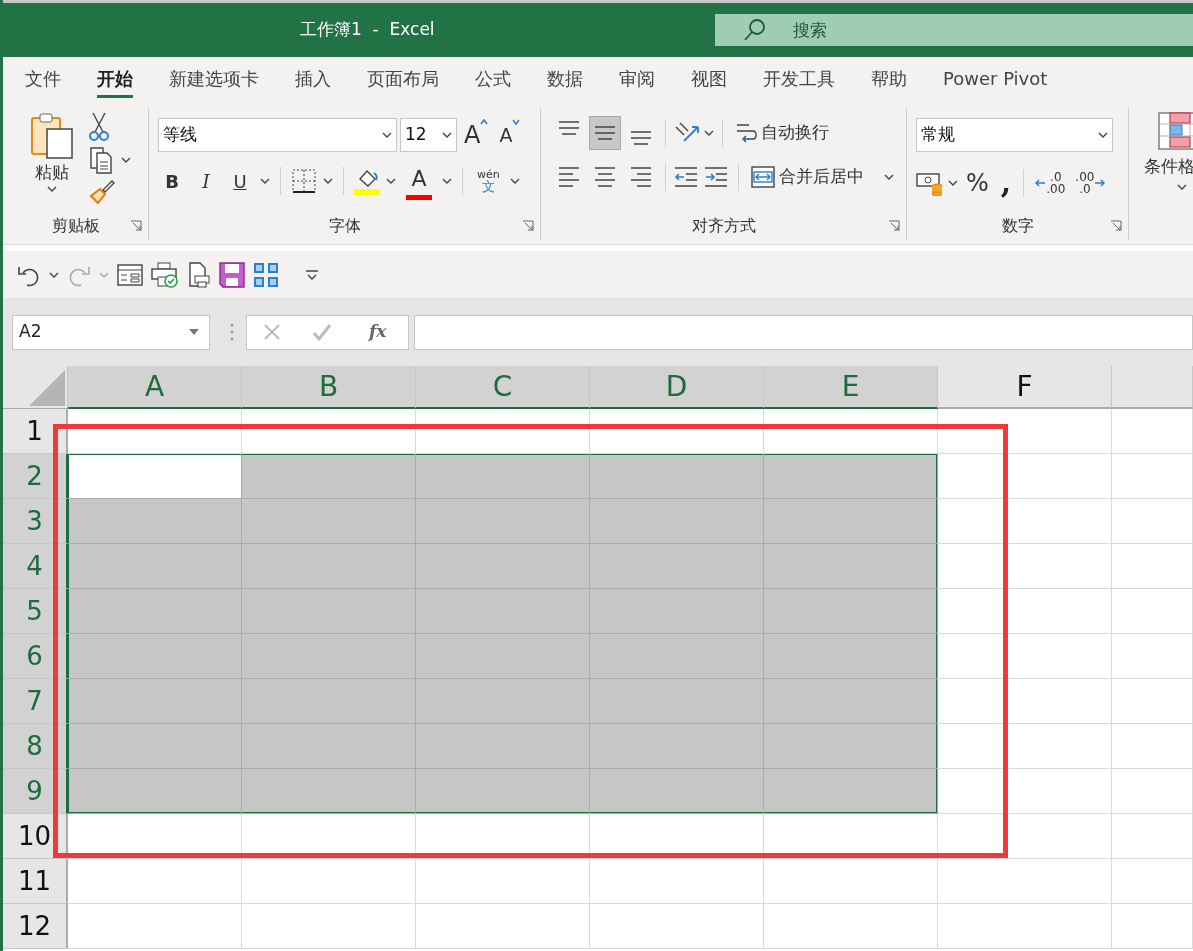  I want to click on name-box: A2, so click(111, 332).